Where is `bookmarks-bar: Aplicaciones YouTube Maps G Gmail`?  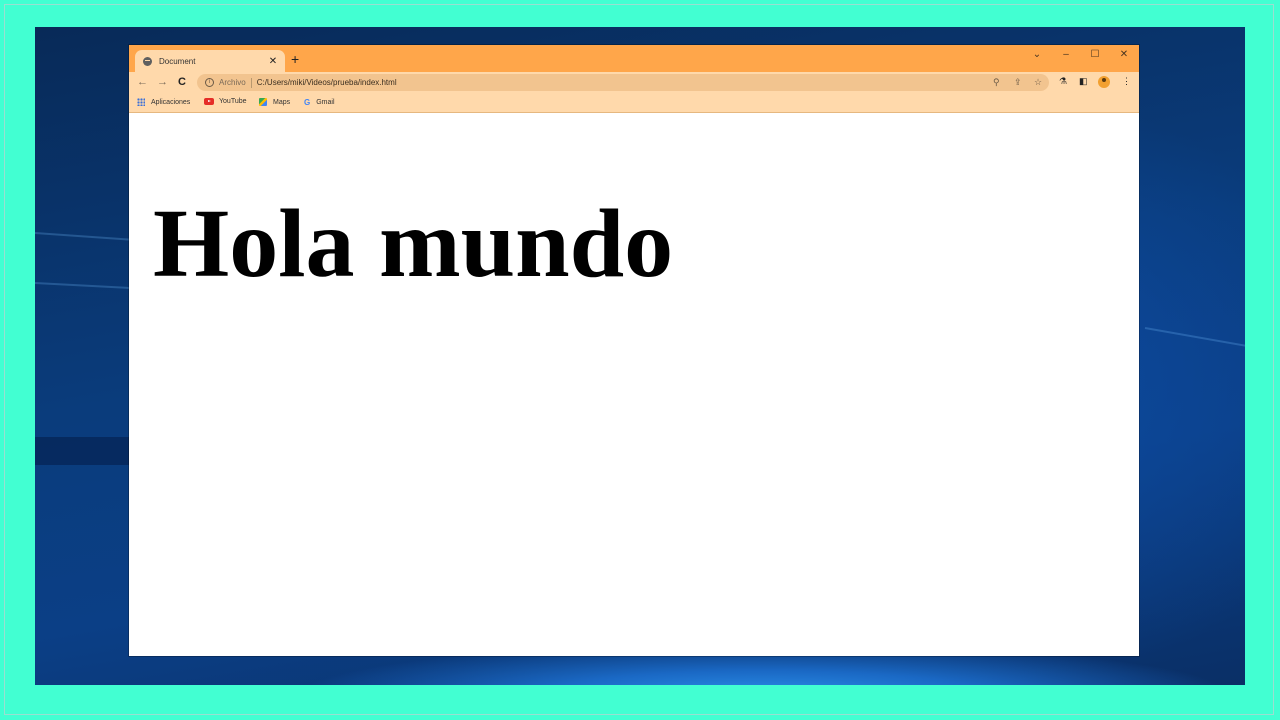 bookmarks-bar: Aplicaciones YouTube Maps G Gmail is located at coordinates (634, 103).